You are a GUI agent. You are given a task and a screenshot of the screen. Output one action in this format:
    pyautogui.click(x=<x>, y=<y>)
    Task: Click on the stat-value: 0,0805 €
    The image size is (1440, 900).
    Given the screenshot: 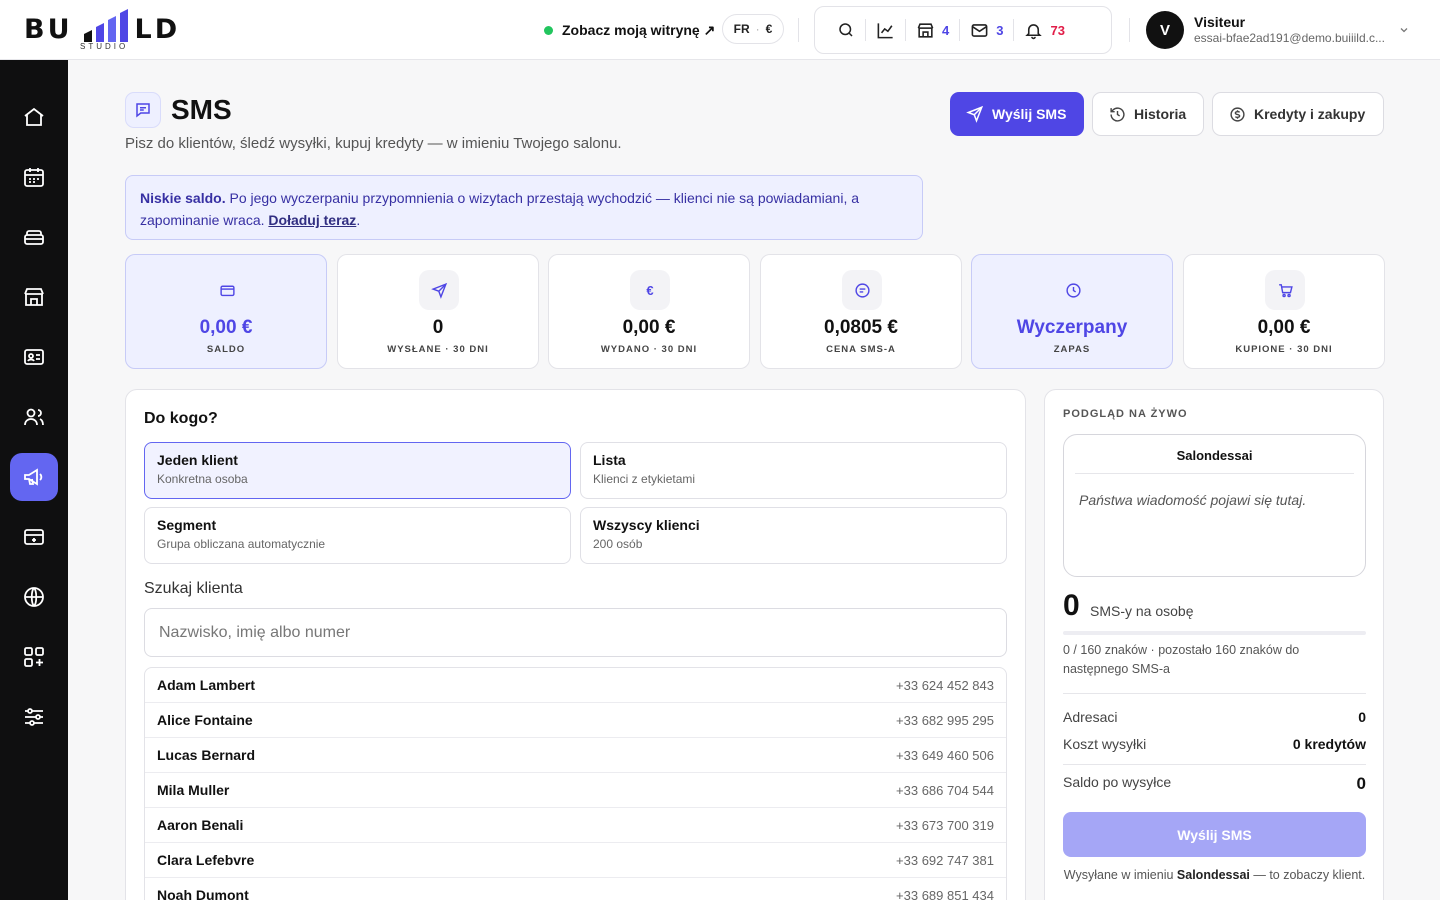 What is the action you would take?
    pyautogui.click(x=861, y=327)
    